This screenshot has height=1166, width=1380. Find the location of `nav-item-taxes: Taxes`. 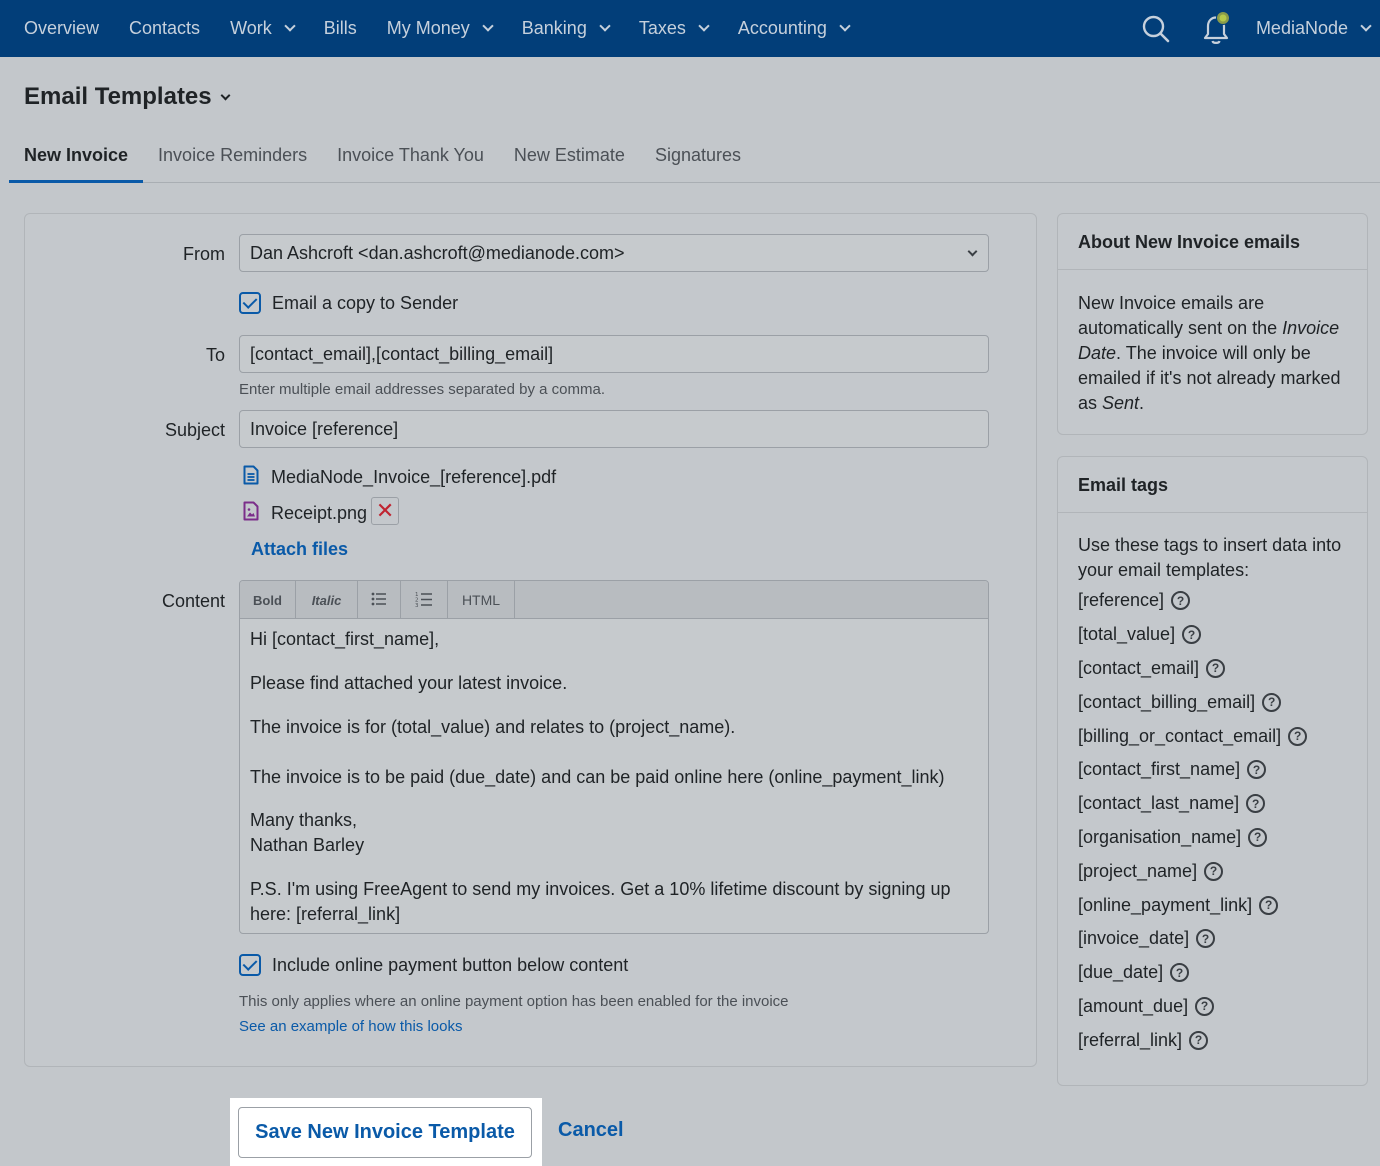

nav-item-taxes: Taxes is located at coordinates (673, 28).